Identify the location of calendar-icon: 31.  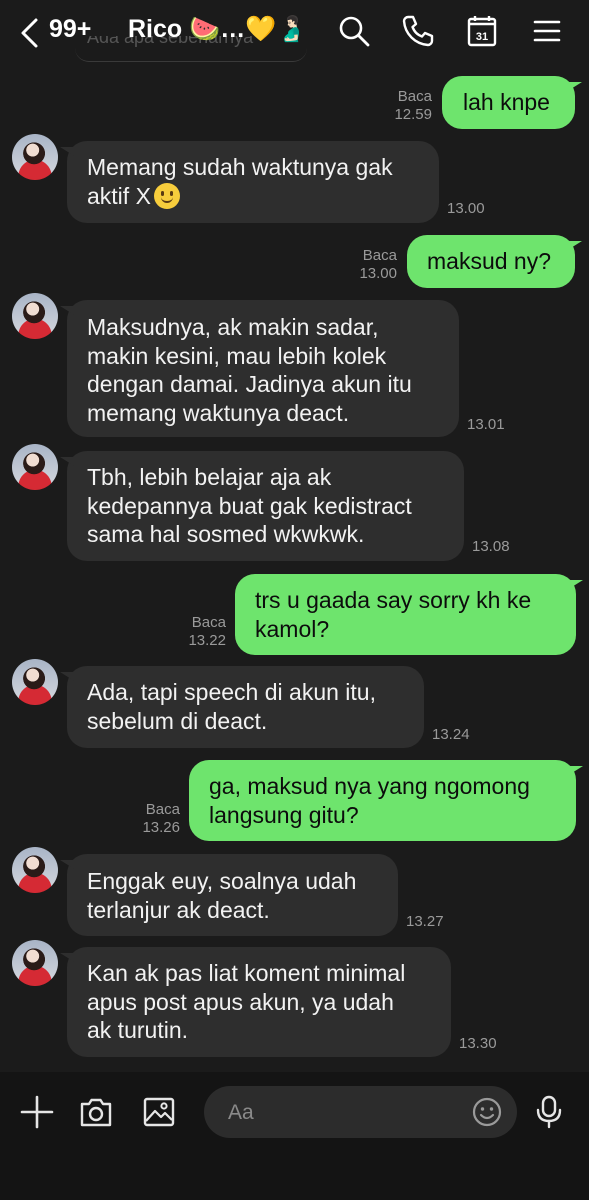
(482, 31).